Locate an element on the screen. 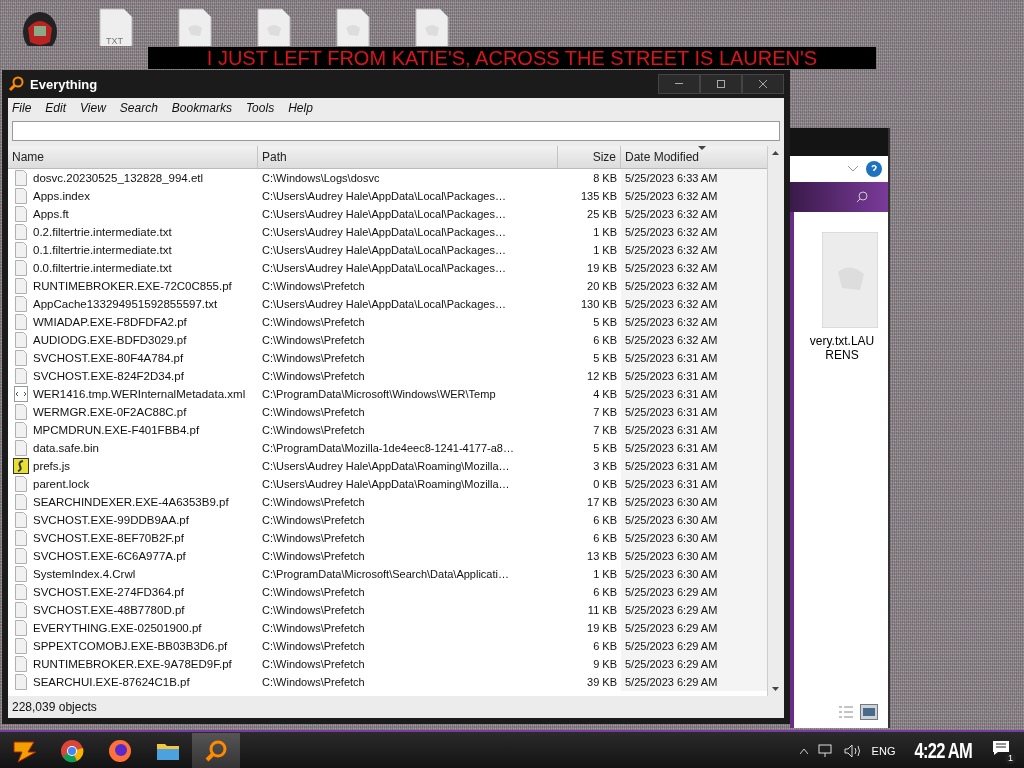 This screenshot has width=1024, height=768. file-name: SPPEXTCOMOBJ.EXE-BB03B3D6.pf is located at coordinates (130, 646).